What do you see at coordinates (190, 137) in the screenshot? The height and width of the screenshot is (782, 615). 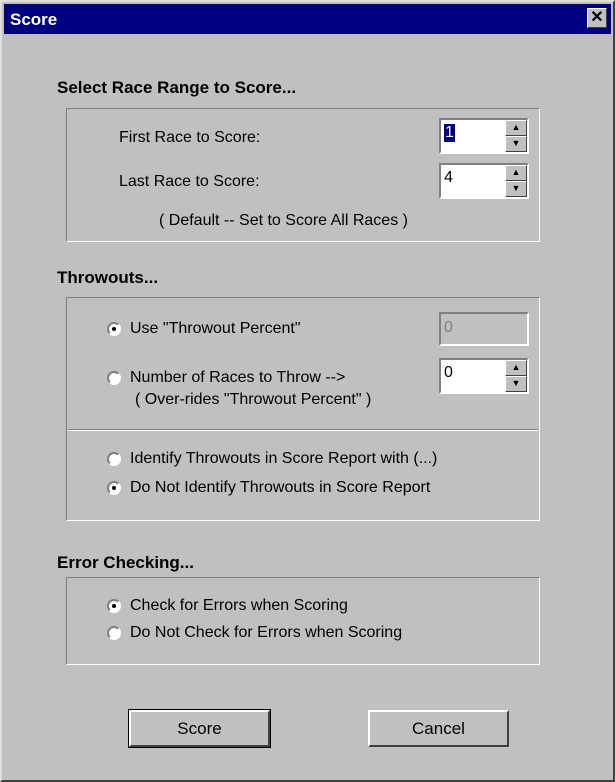 I see `first-race-label: First Race to Score:` at bounding box center [190, 137].